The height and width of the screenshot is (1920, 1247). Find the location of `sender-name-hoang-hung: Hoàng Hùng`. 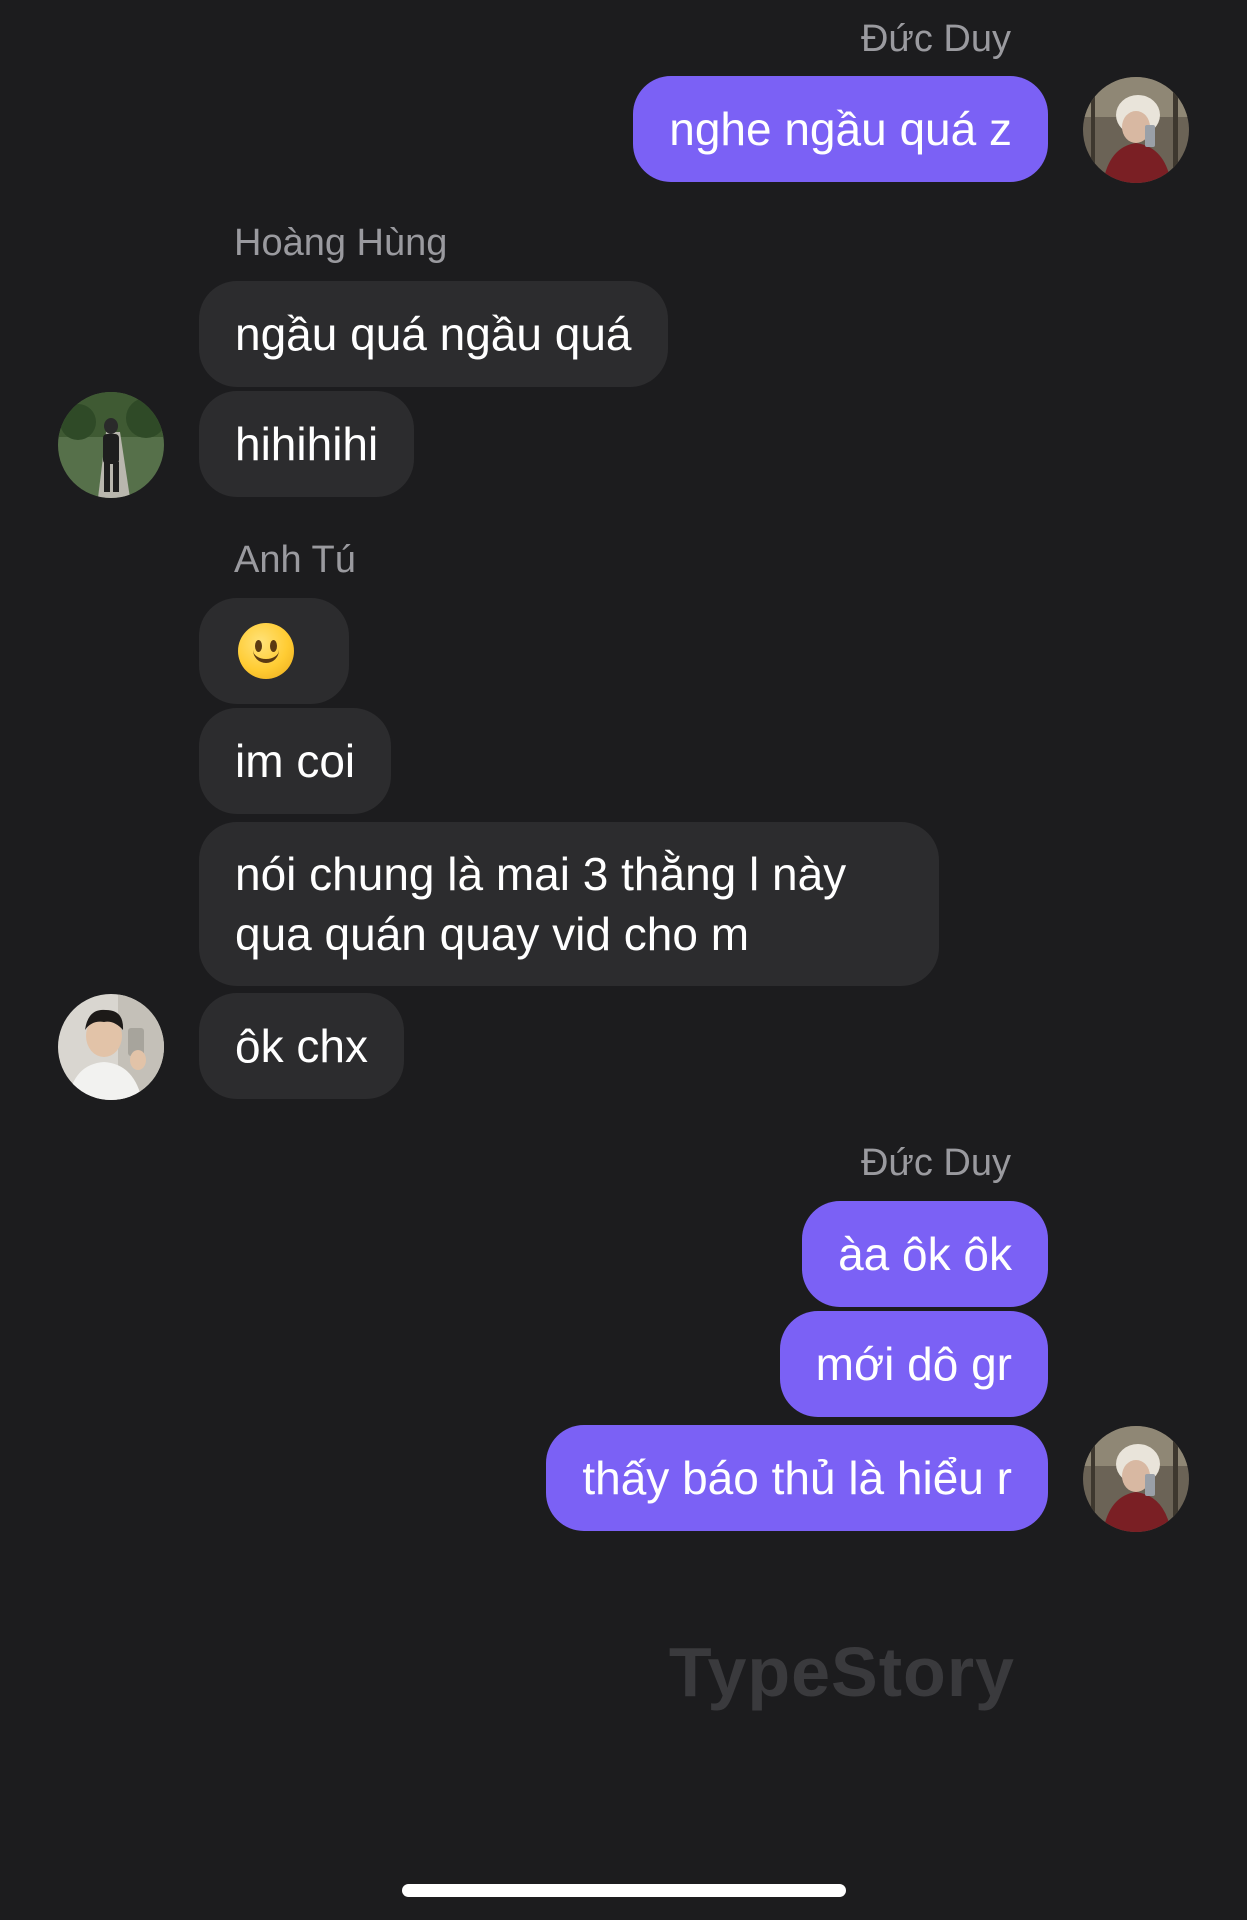

sender-name-hoang-hung: Hoàng Hùng is located at coordinates (341, 243).